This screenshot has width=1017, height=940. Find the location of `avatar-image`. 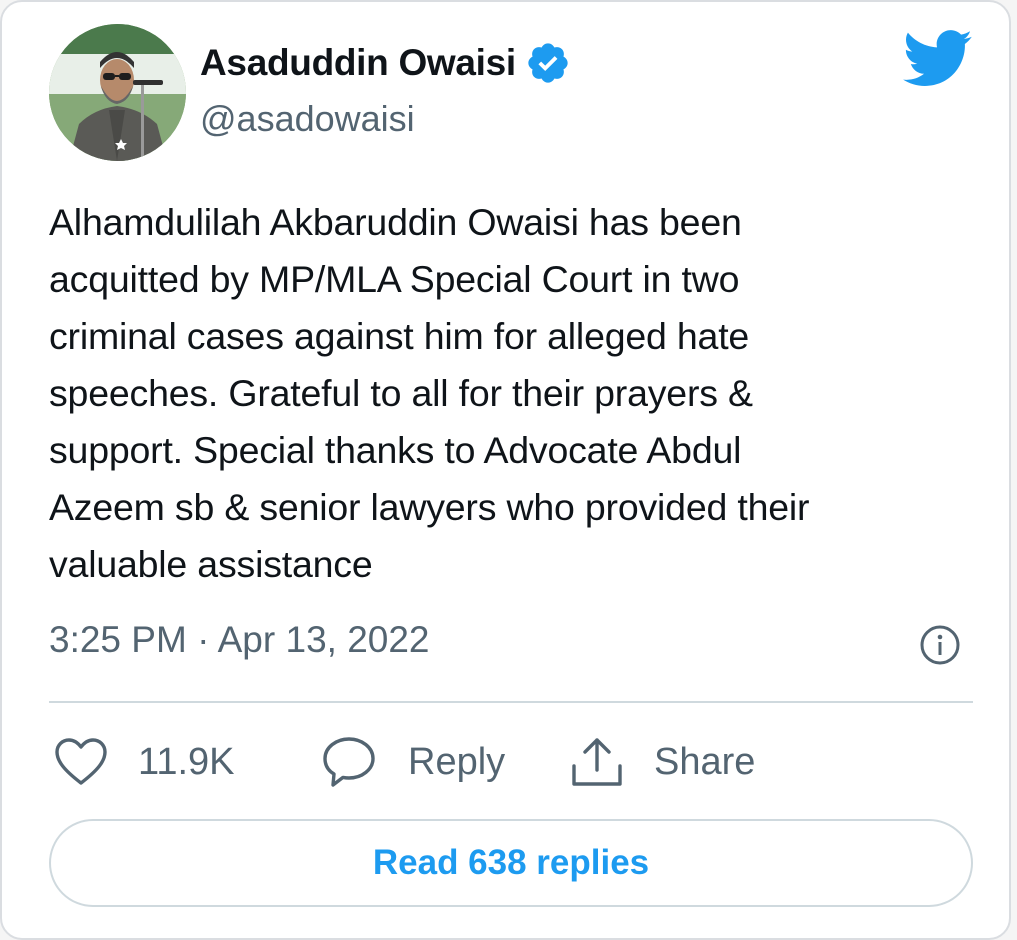

avatar-image is located at coordinates (117, 92).